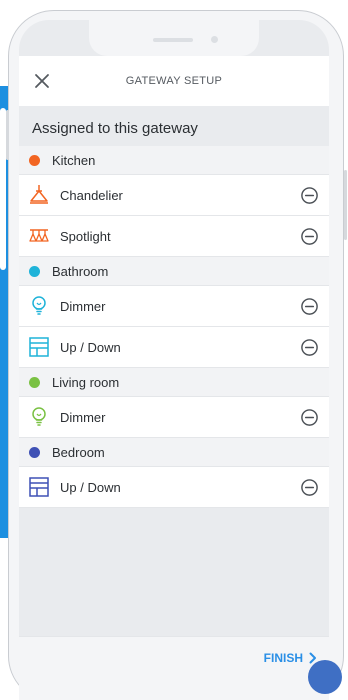 Image resolution: width=348 pixels, height=700 pixels. I want to click on phone-notch, so click(174, 38).